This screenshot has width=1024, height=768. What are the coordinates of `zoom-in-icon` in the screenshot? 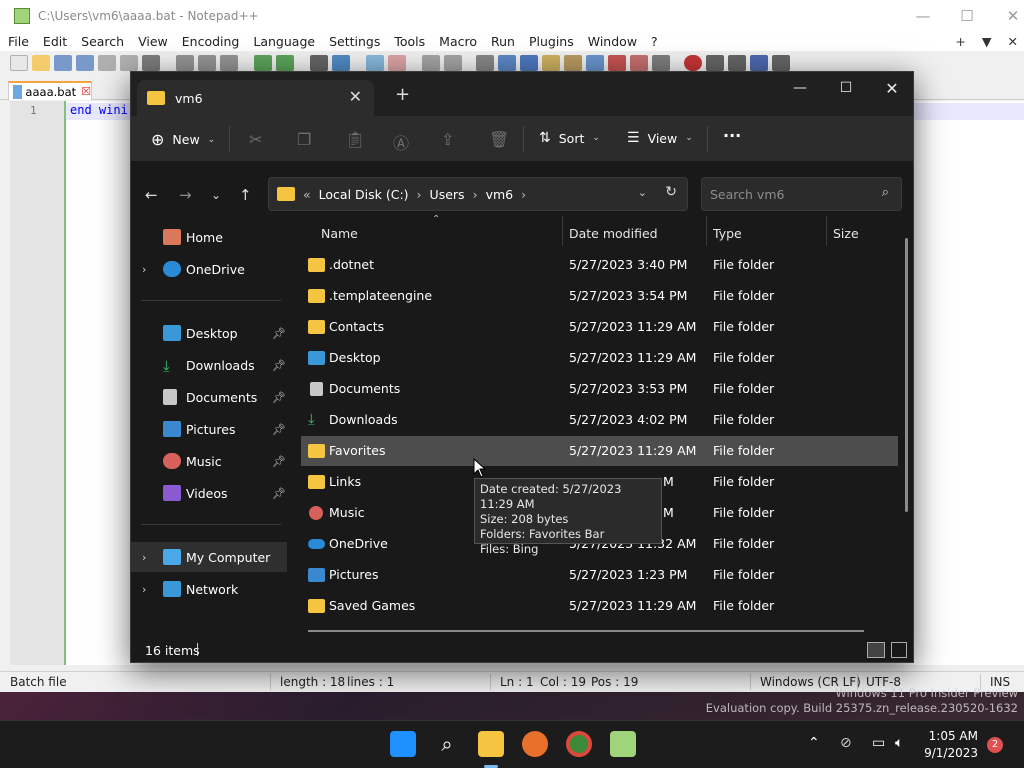 It's located at (375, 63).